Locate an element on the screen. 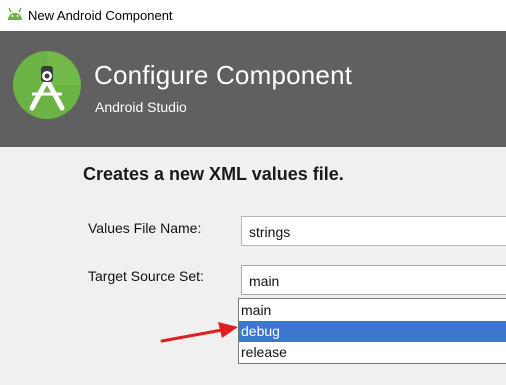 This screenshot has width=506, height=385. banner-title: Configure Component is located at coordinates (223, 75).